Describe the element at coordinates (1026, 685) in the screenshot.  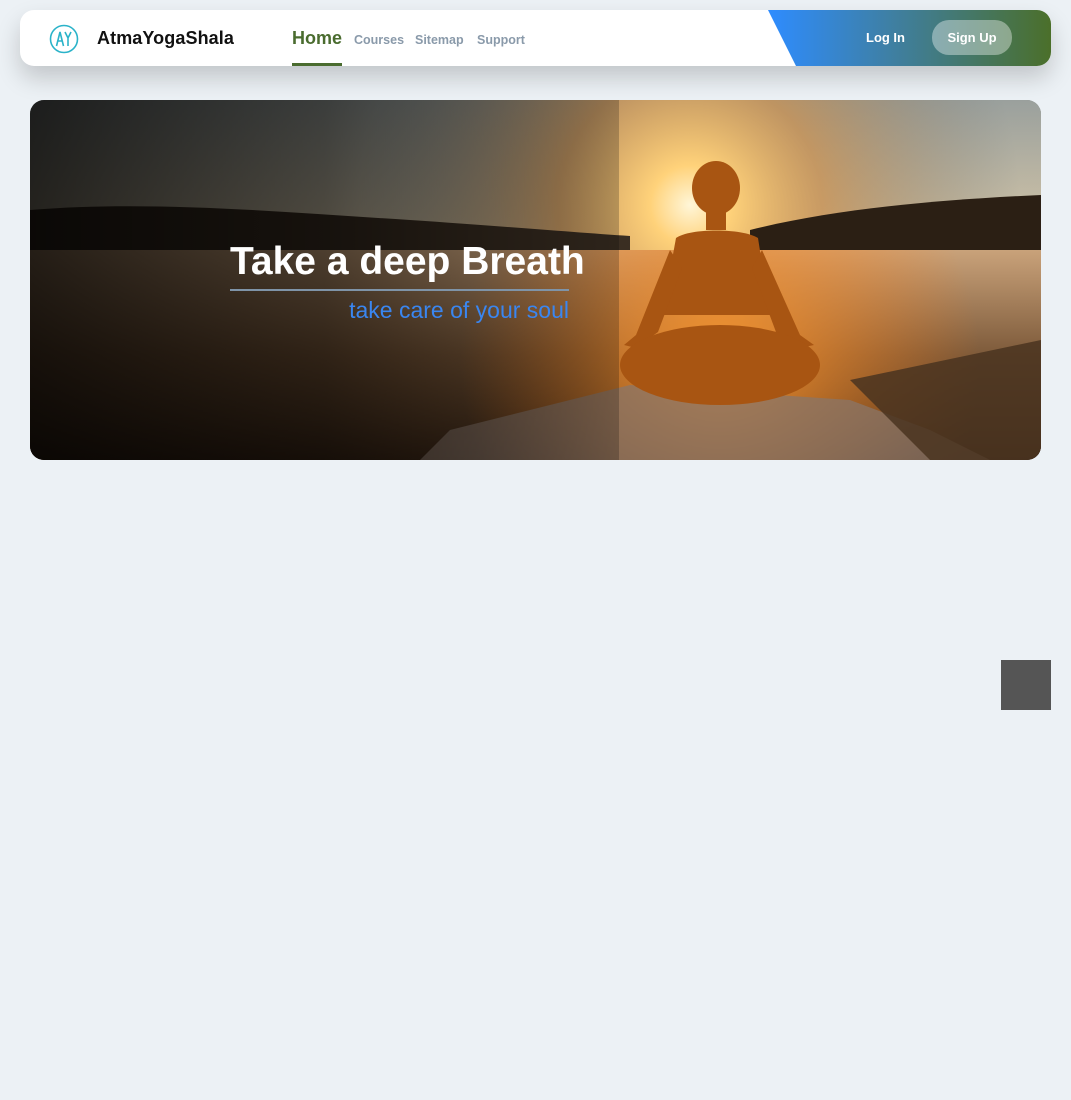
I see `floating-side-button` at that location.